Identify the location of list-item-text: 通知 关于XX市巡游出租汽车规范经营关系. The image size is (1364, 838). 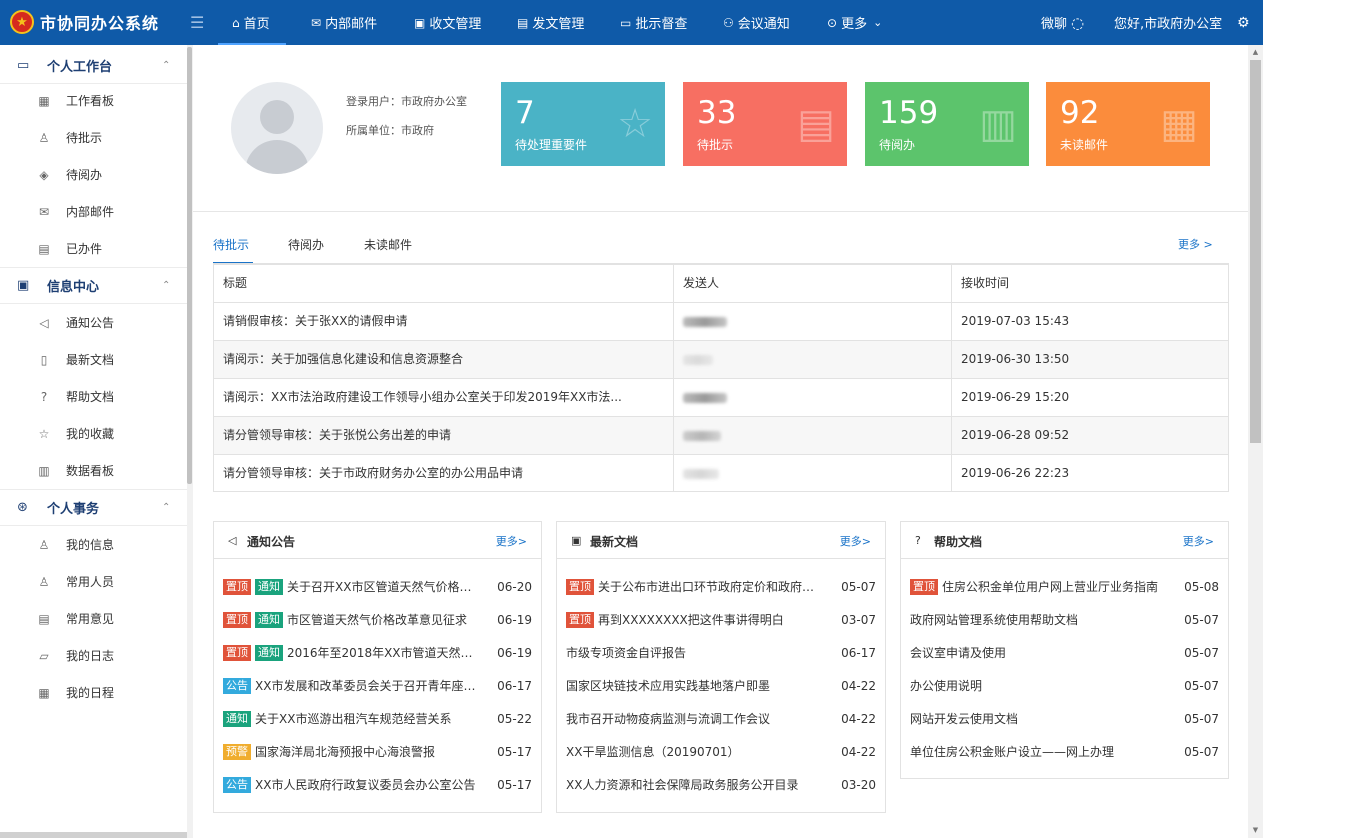
(352, 719).